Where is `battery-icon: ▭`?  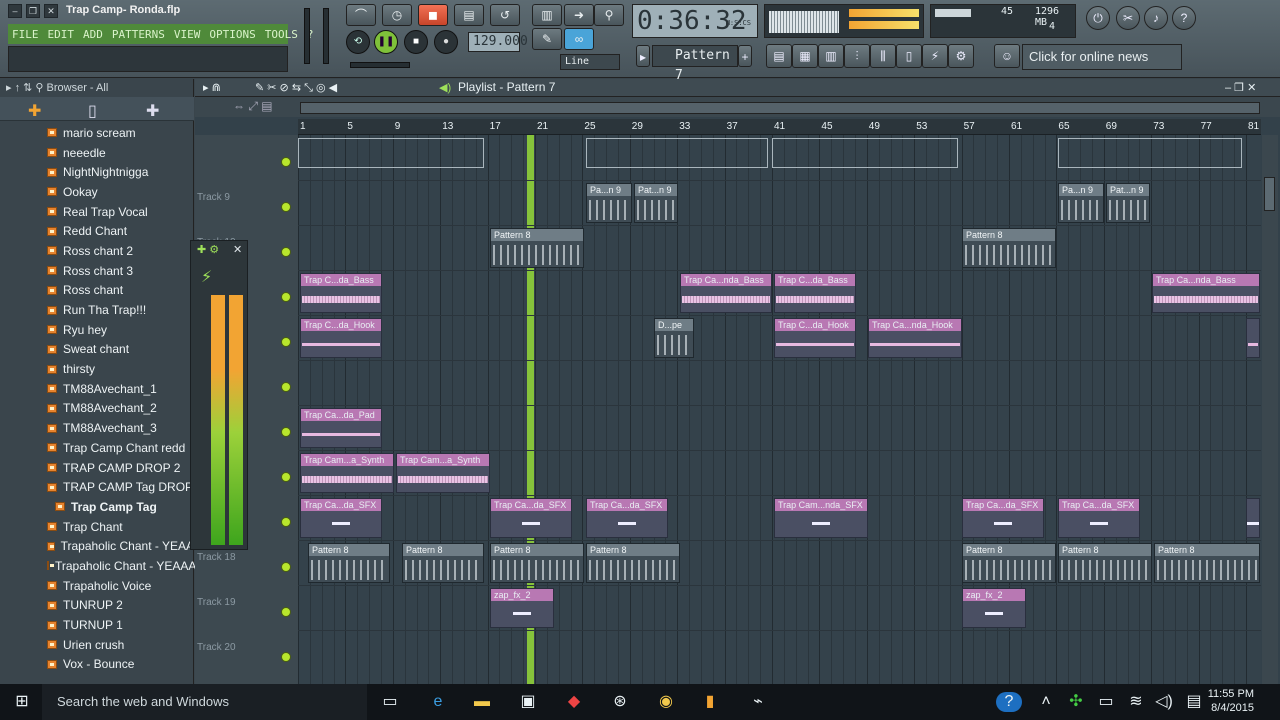 battery-icon: ▭ is located at coordinates (1106, 702).